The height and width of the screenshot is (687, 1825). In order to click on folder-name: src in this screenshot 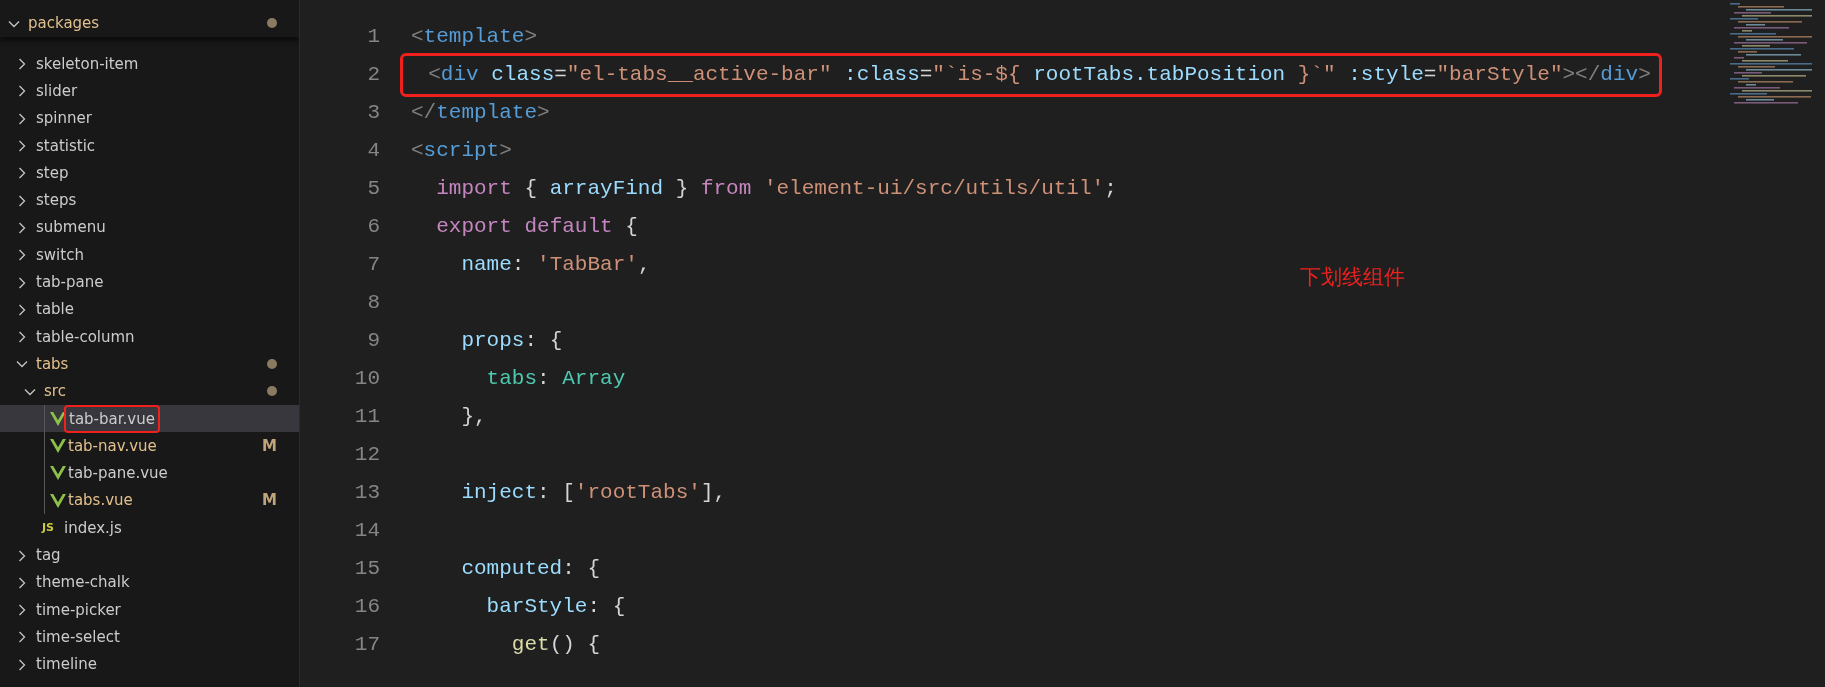, I will do `click(55, 391)`.